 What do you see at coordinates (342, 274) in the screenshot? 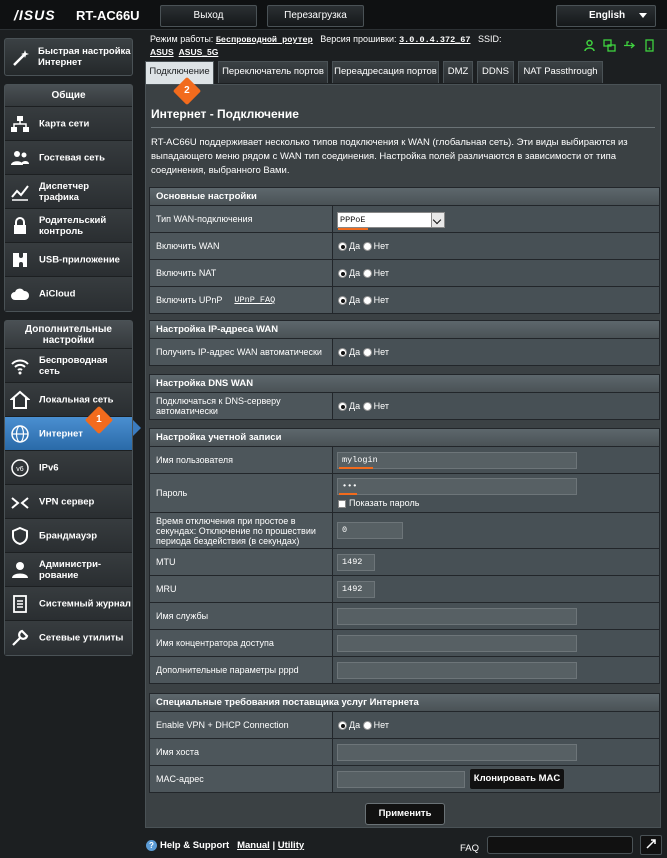
I see `enable-nat-yes-radio` at bounding box center [342, 274].